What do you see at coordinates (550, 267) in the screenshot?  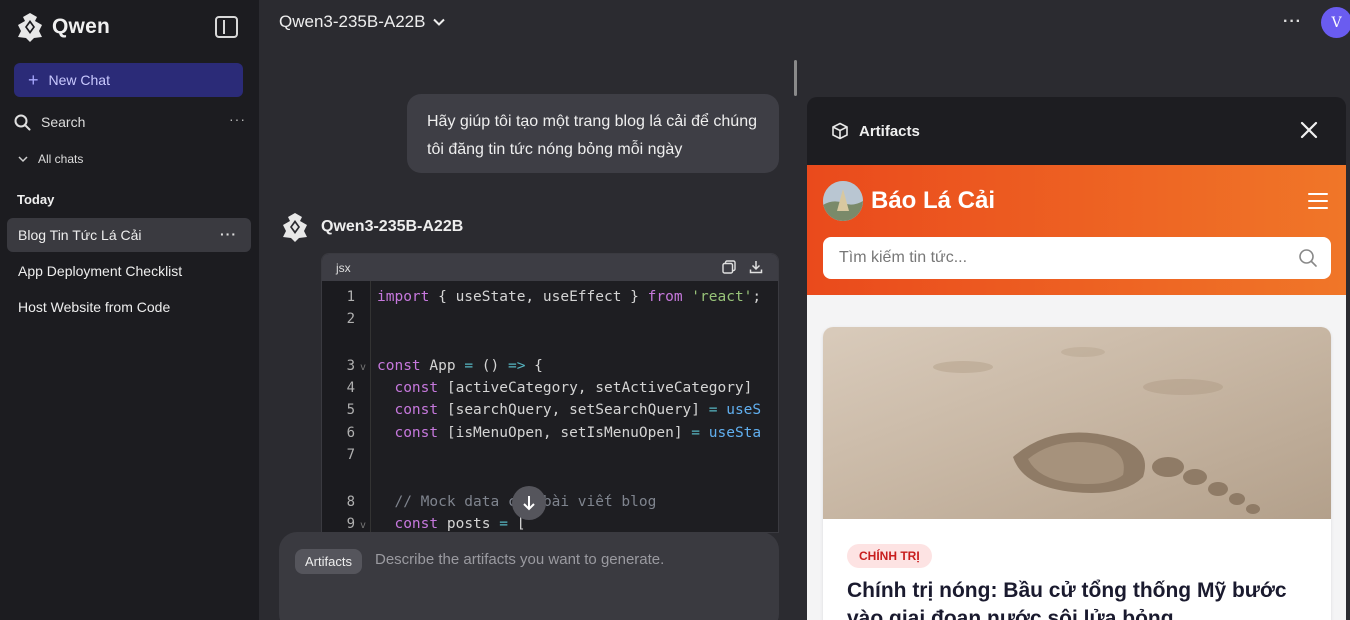 I see `code-header: jsx` at bounding box center [550, 267].